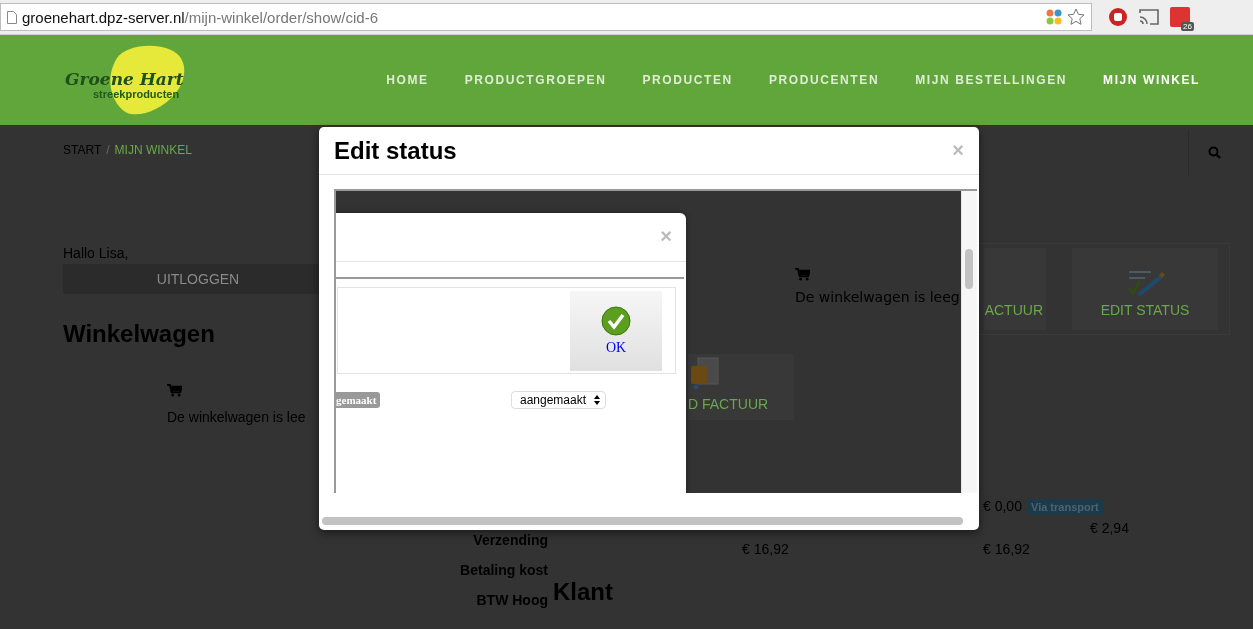 The image size is (1253, 629). I want to click on extension-badge: 26, so click(1187, 26).